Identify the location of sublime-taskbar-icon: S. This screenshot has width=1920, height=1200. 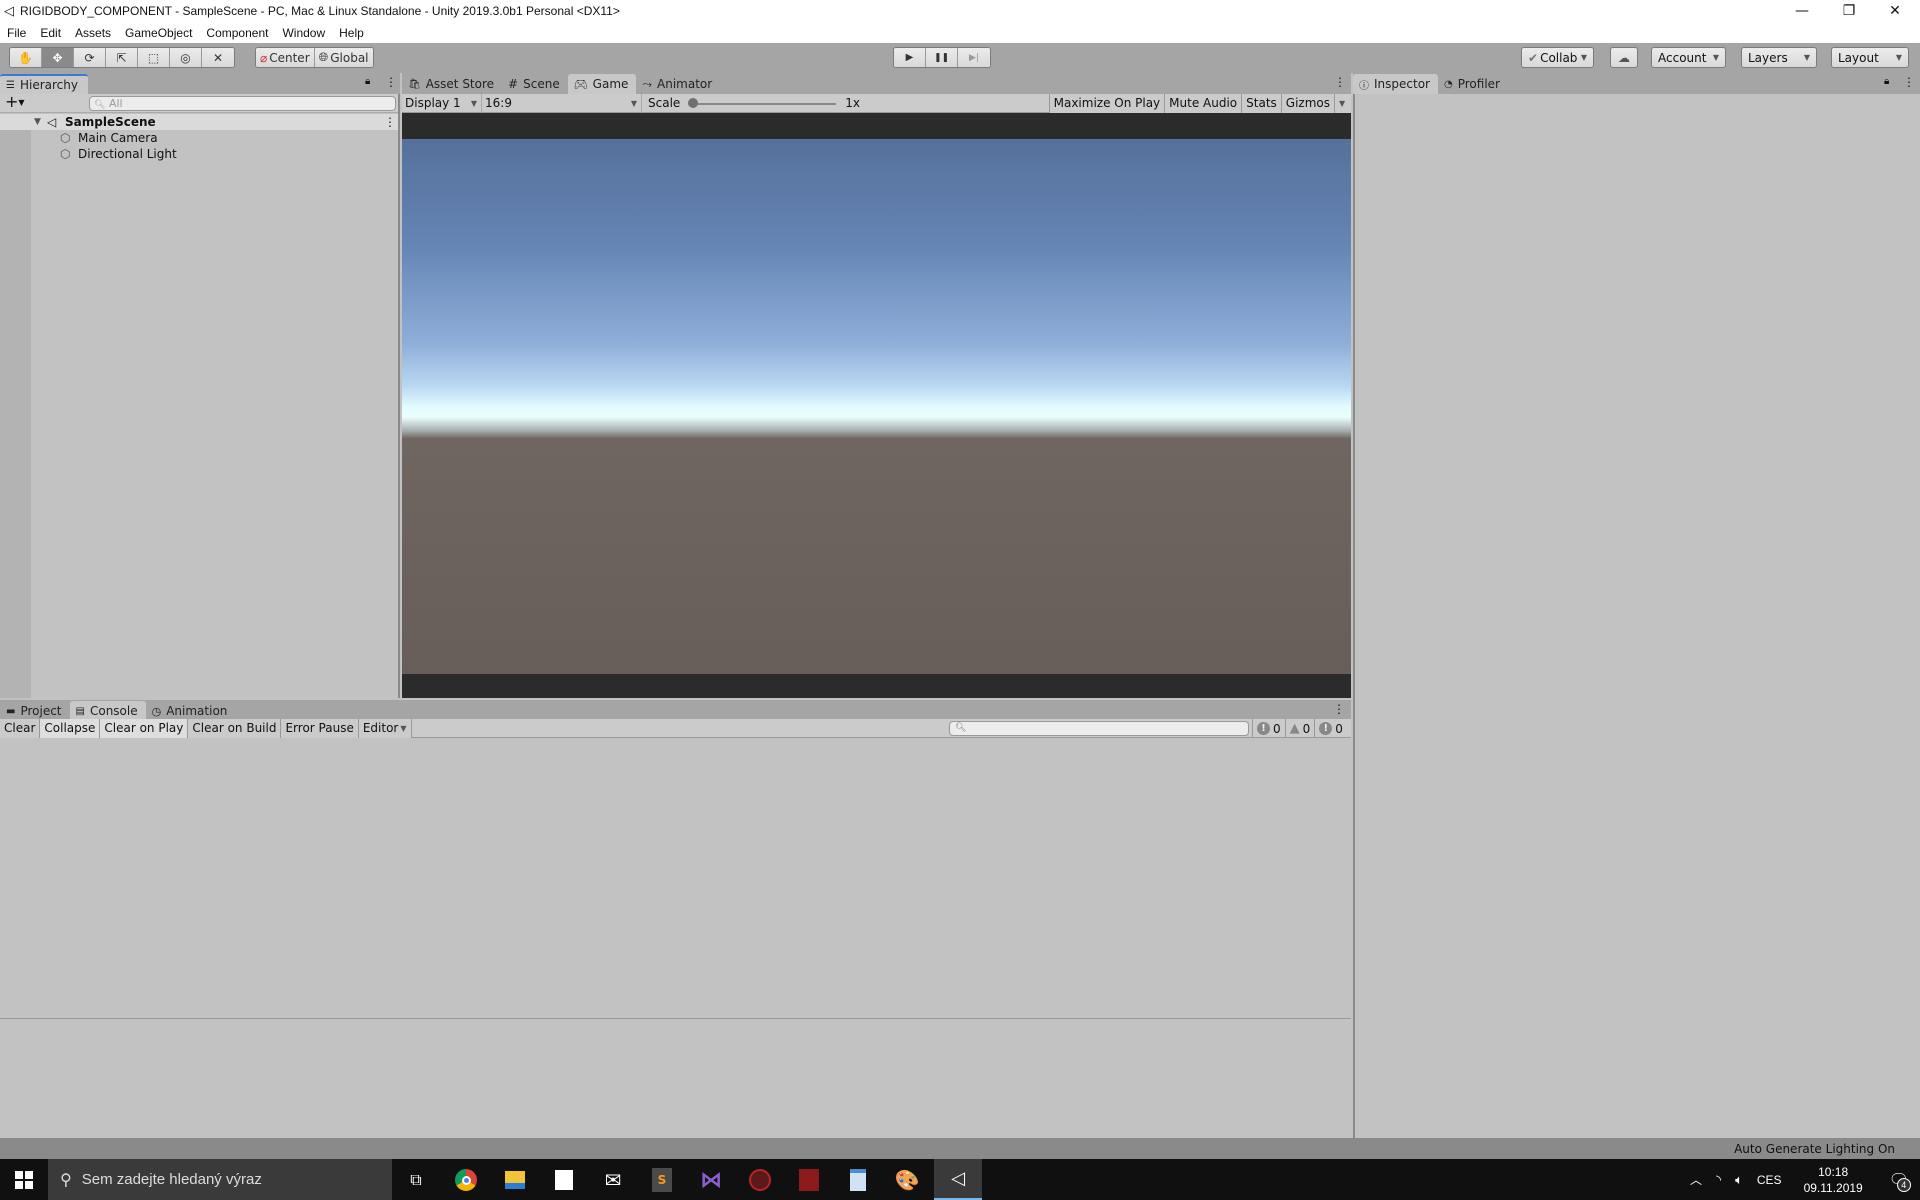
(662, 1180).